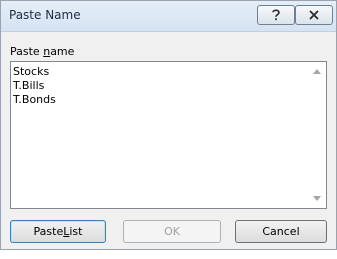 This screenshot has width=337, height=259. I want to click on close-button, so click(314, 15).